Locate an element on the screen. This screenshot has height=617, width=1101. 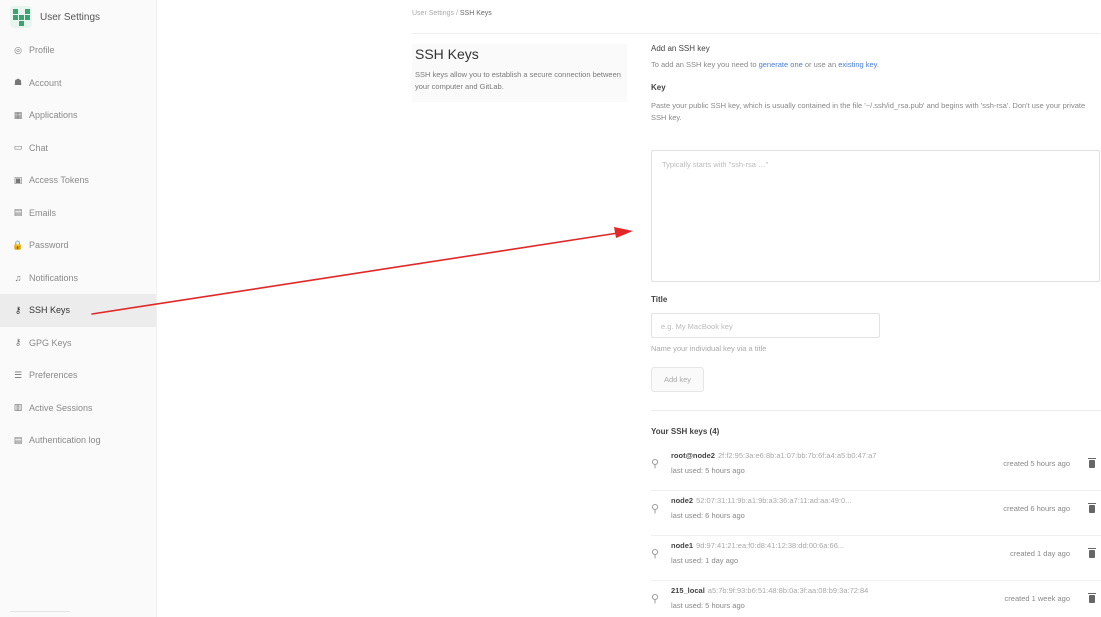
sidebar-item-label: Notifications is located at coordinates (54, 277).